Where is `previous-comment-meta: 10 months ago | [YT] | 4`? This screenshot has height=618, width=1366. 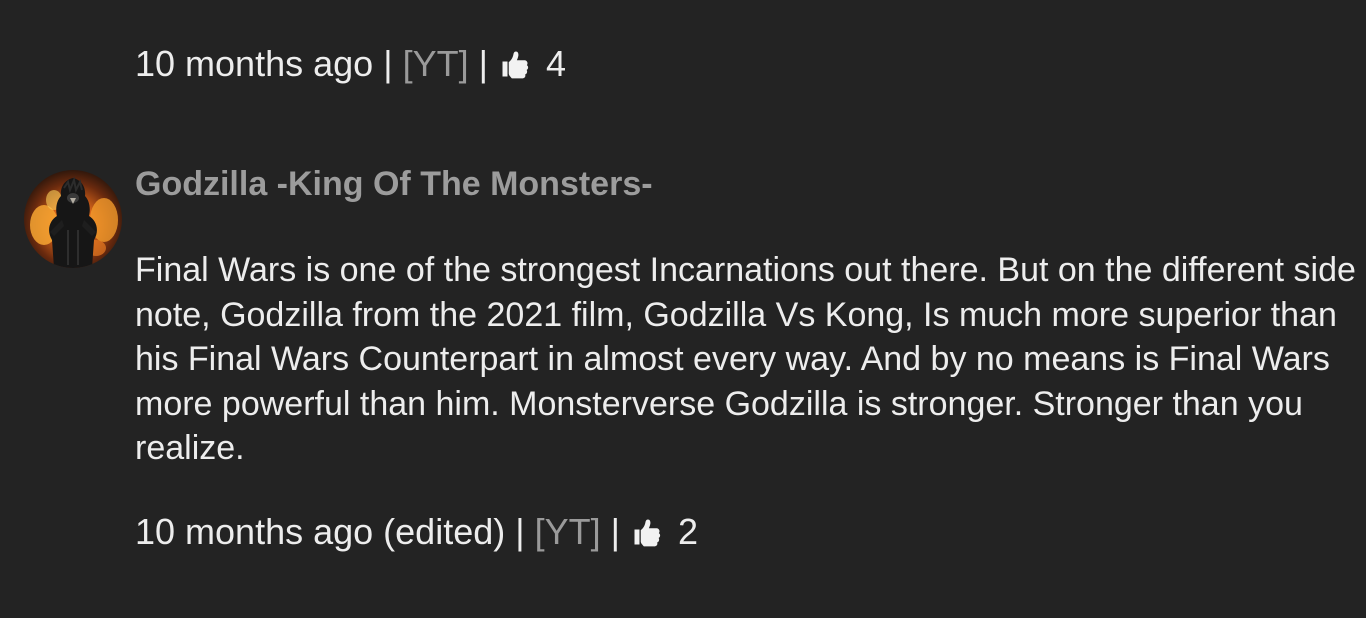 previous-comment-meta: 10 months ago | [YT] | 4 is located at coordinates (350, 64).